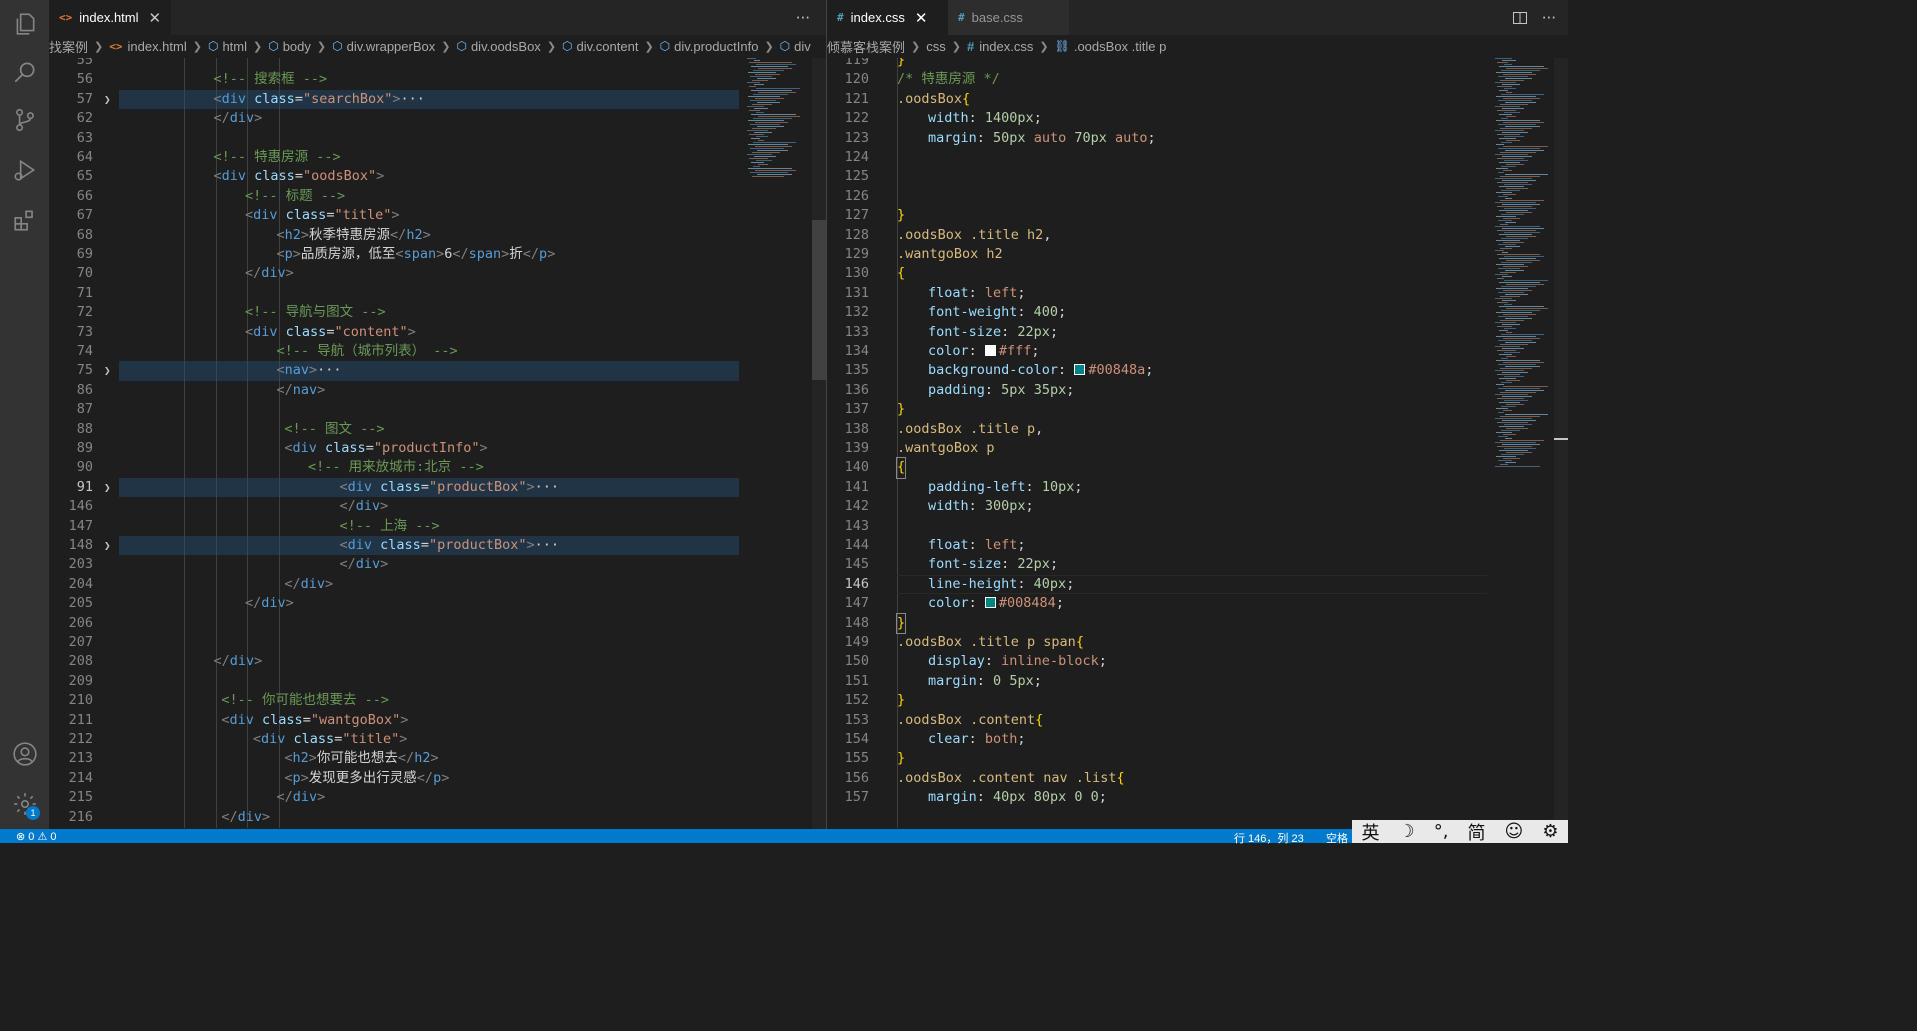 The height and width of the screenshot is (1031, 1917). I want to click on code-line: 144 float: left;, so click(1197, 545).